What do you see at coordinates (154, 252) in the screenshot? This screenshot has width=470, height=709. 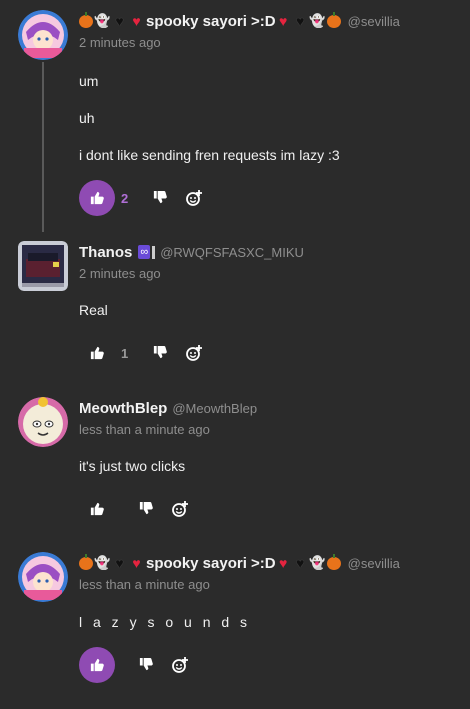 I see `badge-bar-icon` at bounding box center [154, 252].